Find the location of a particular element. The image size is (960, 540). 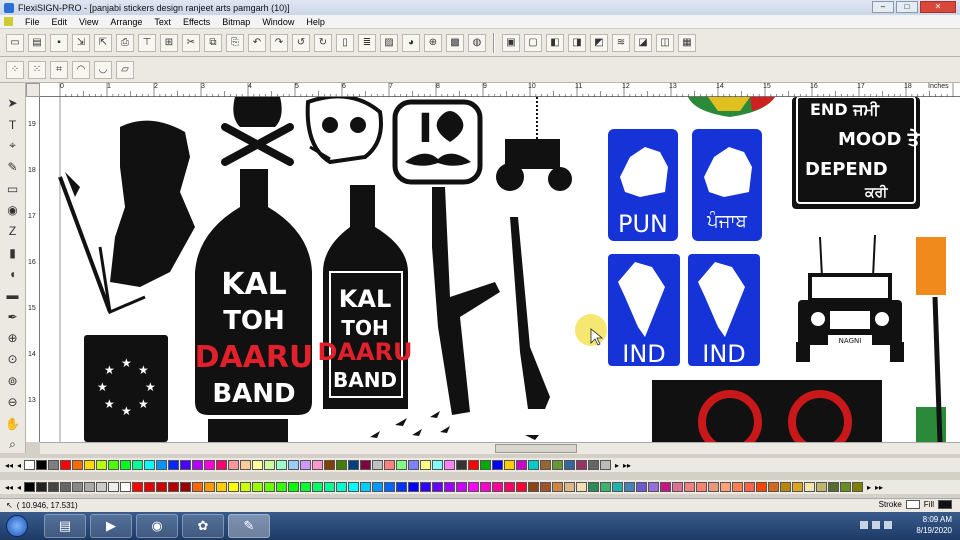

volume-icon is located at coordinates (888, 525).